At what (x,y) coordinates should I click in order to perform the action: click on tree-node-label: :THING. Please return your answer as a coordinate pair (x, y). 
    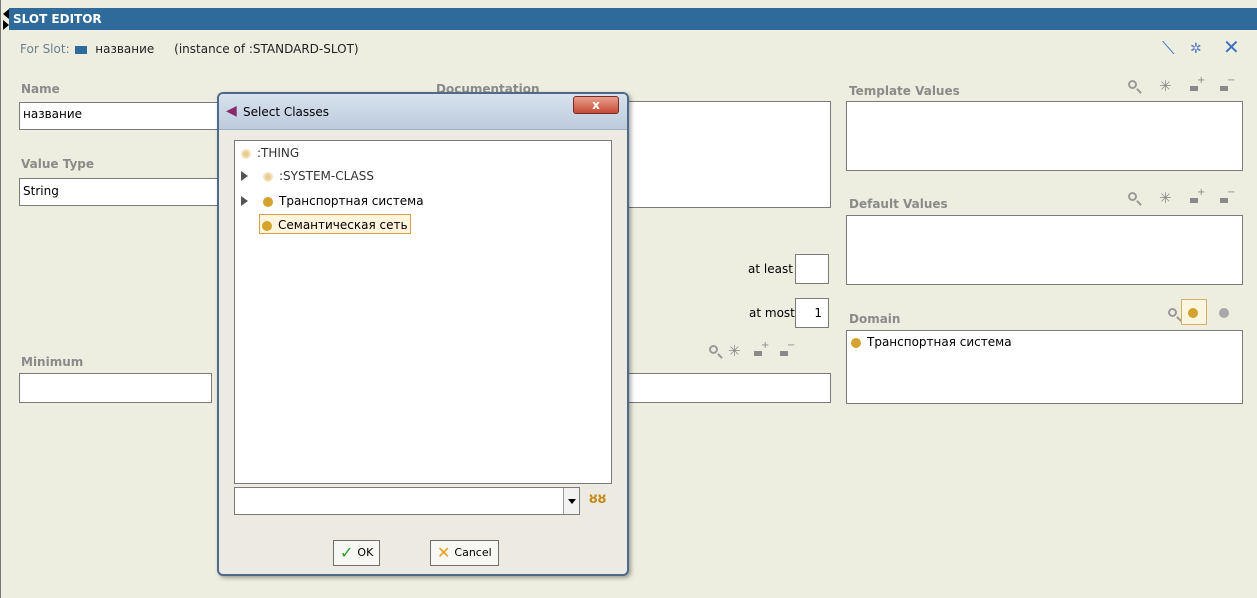
    Looking at the image, I should click on (278, 153).